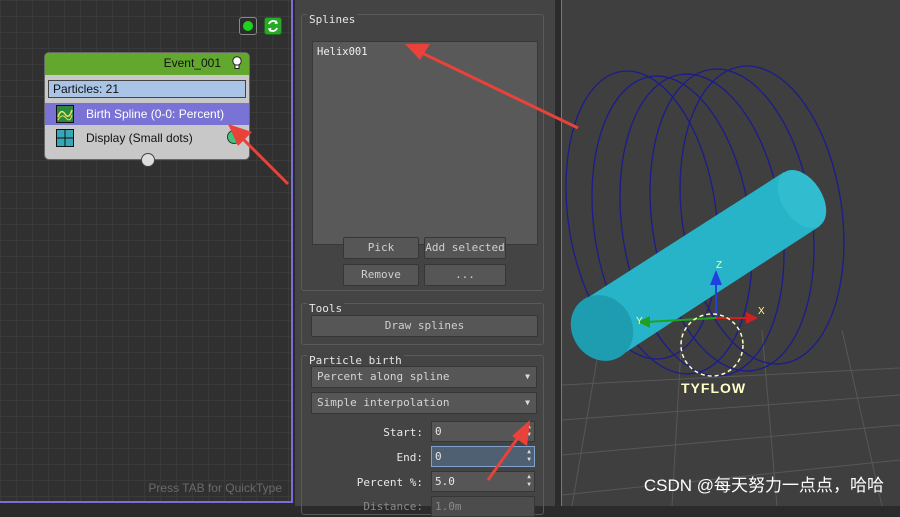 The height and width of the screenshot is (517, 900). I want to click on start-label: Start:, so click(403, 432).